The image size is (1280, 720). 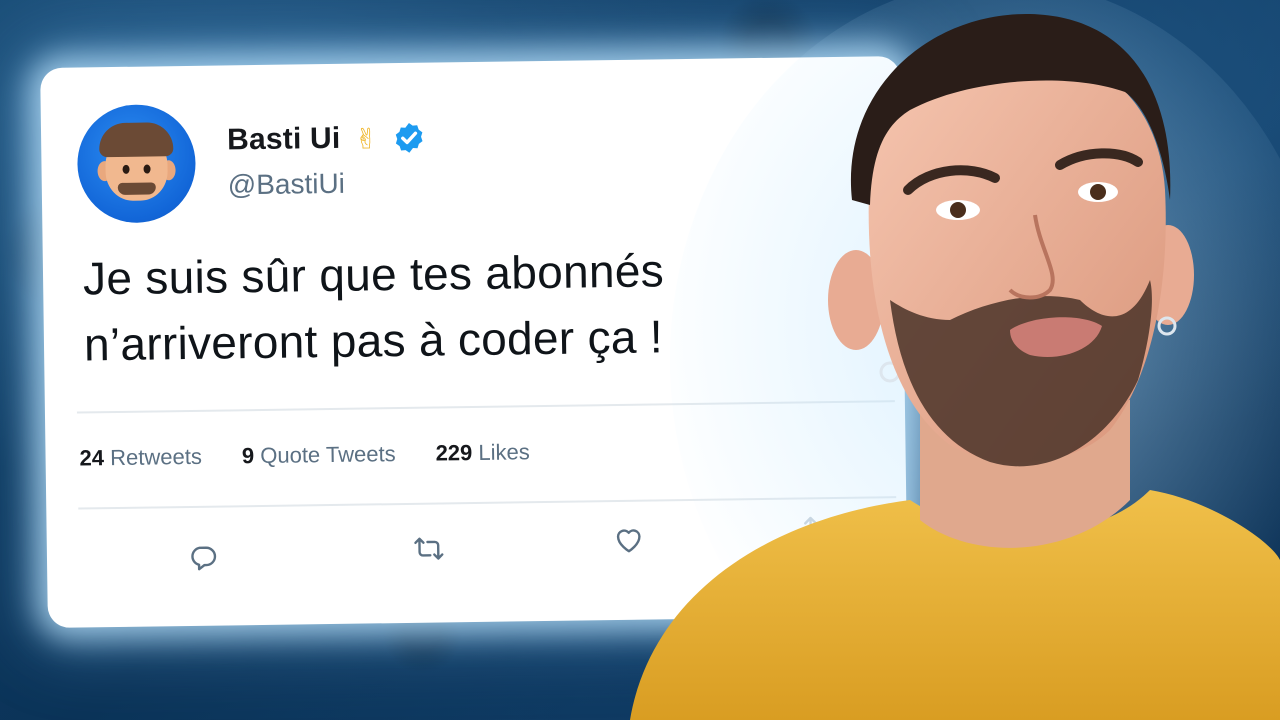 I want to click on likes-label: Likes, so click(x=504, y=452).